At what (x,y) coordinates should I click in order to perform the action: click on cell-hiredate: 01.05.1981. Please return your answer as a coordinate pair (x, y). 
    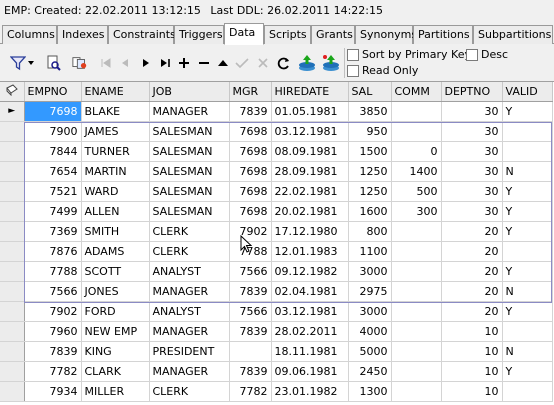
    Looking at the image, I should click on (310, 111).